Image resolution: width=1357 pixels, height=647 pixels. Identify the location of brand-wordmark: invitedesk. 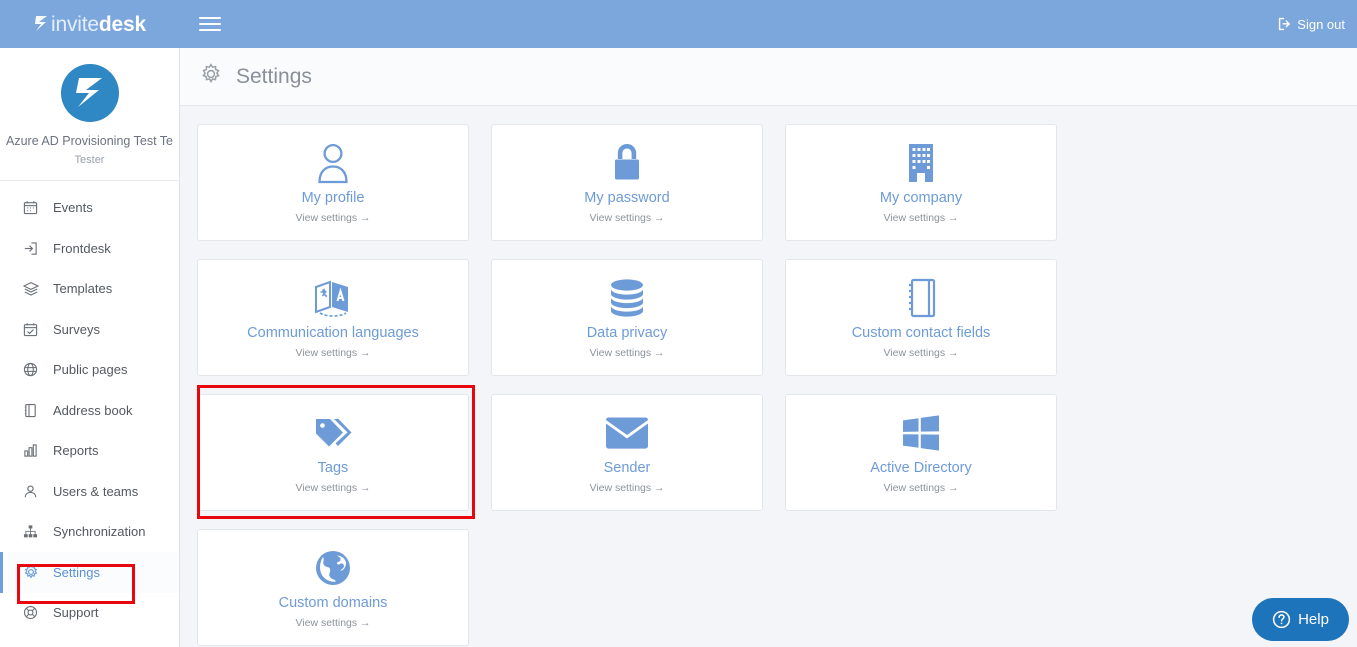
(98, 24).